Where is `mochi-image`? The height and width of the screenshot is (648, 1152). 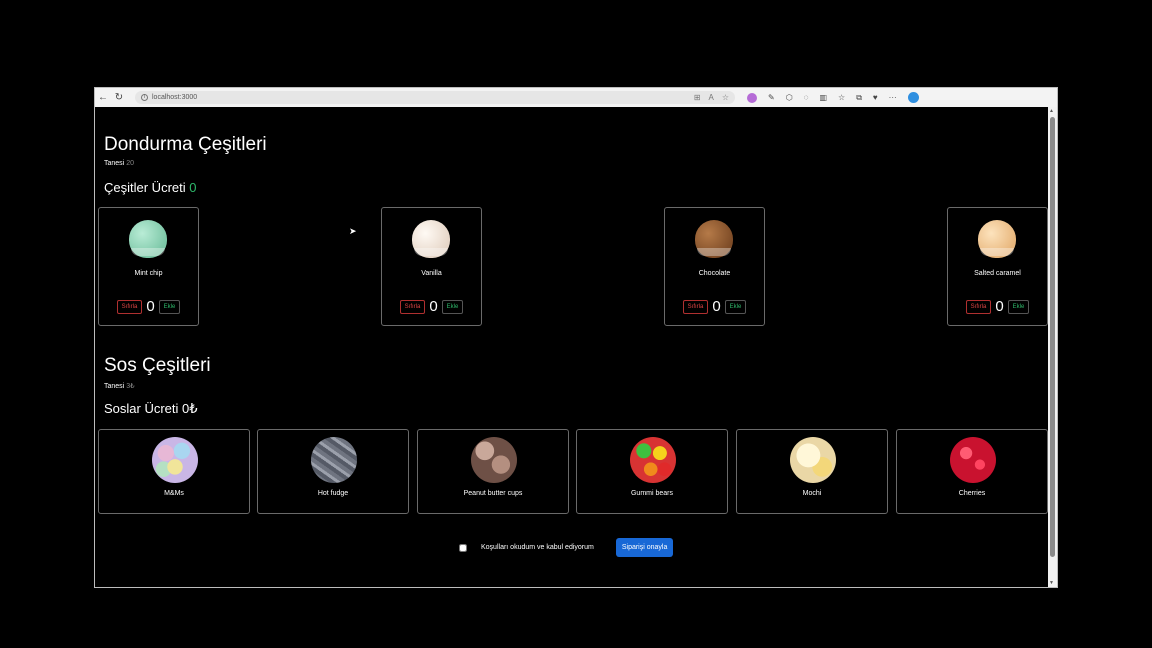
mochi-image is located at coordinates (813, 460).